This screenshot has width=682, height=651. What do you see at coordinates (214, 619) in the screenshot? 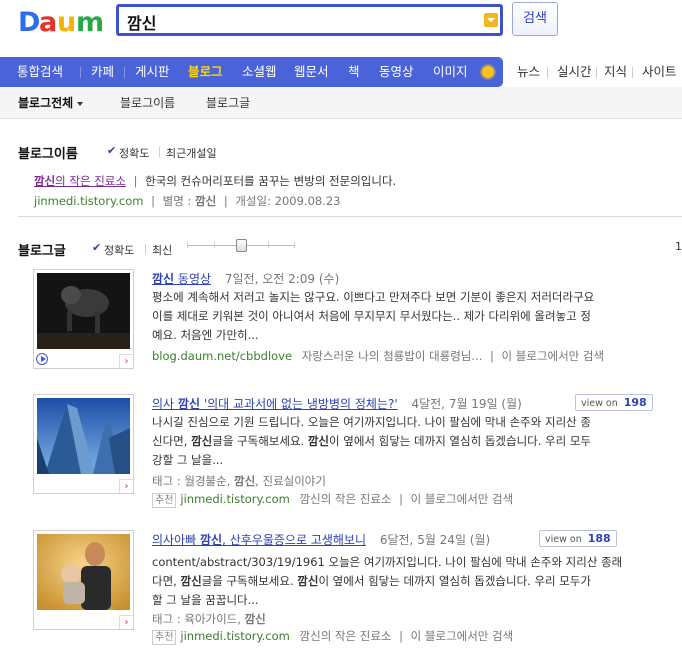
I see `tag-text: 육아가이드,` at bounding box center [214, 619].